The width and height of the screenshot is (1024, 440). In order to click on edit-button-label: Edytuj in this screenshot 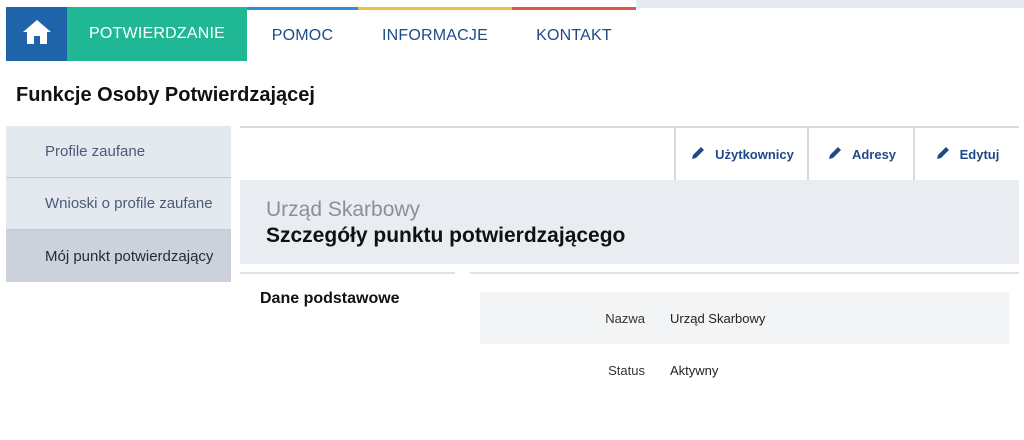, I will do `click(979, 154)`.